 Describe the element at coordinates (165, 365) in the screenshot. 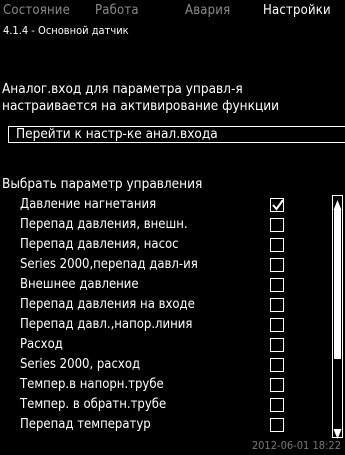

I see `list-item: Series 2000, расход` at that location.